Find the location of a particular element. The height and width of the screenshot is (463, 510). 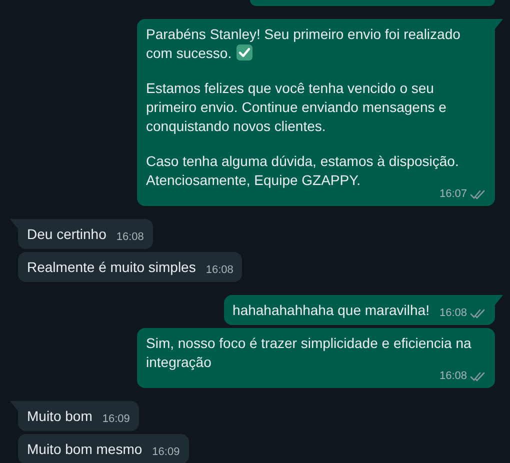

message-text: Realmente é muito simples is located at coordinates (111, 267).